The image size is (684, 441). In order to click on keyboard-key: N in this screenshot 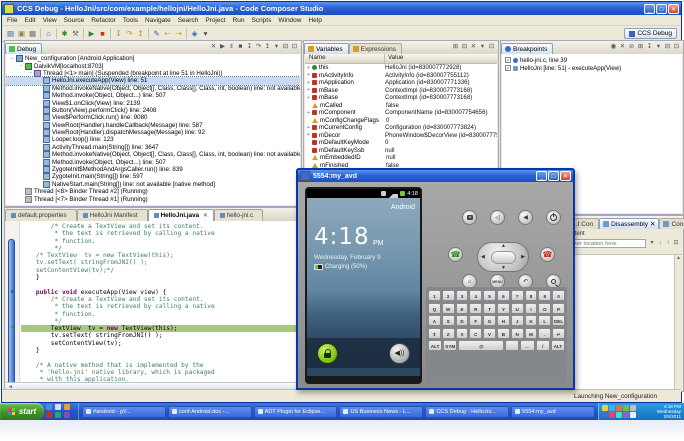, I will do `click(517, 333)`.